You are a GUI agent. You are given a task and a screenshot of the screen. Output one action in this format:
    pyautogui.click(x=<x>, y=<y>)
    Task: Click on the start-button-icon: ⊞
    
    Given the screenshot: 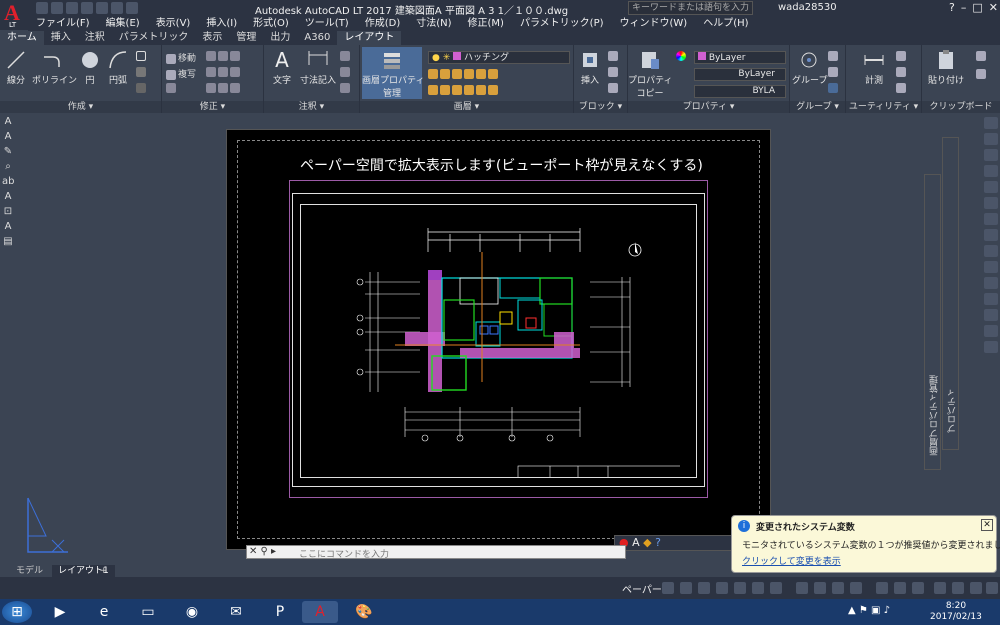 What is the action you would take?
    pyautogui.click(x=17, y=612)
    